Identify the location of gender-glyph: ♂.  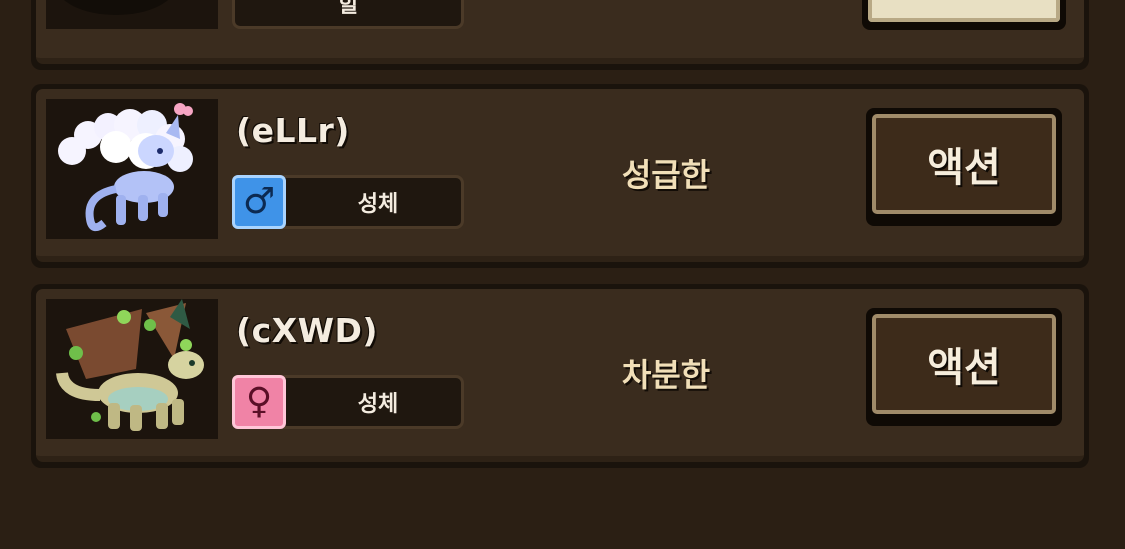
(259, 201).